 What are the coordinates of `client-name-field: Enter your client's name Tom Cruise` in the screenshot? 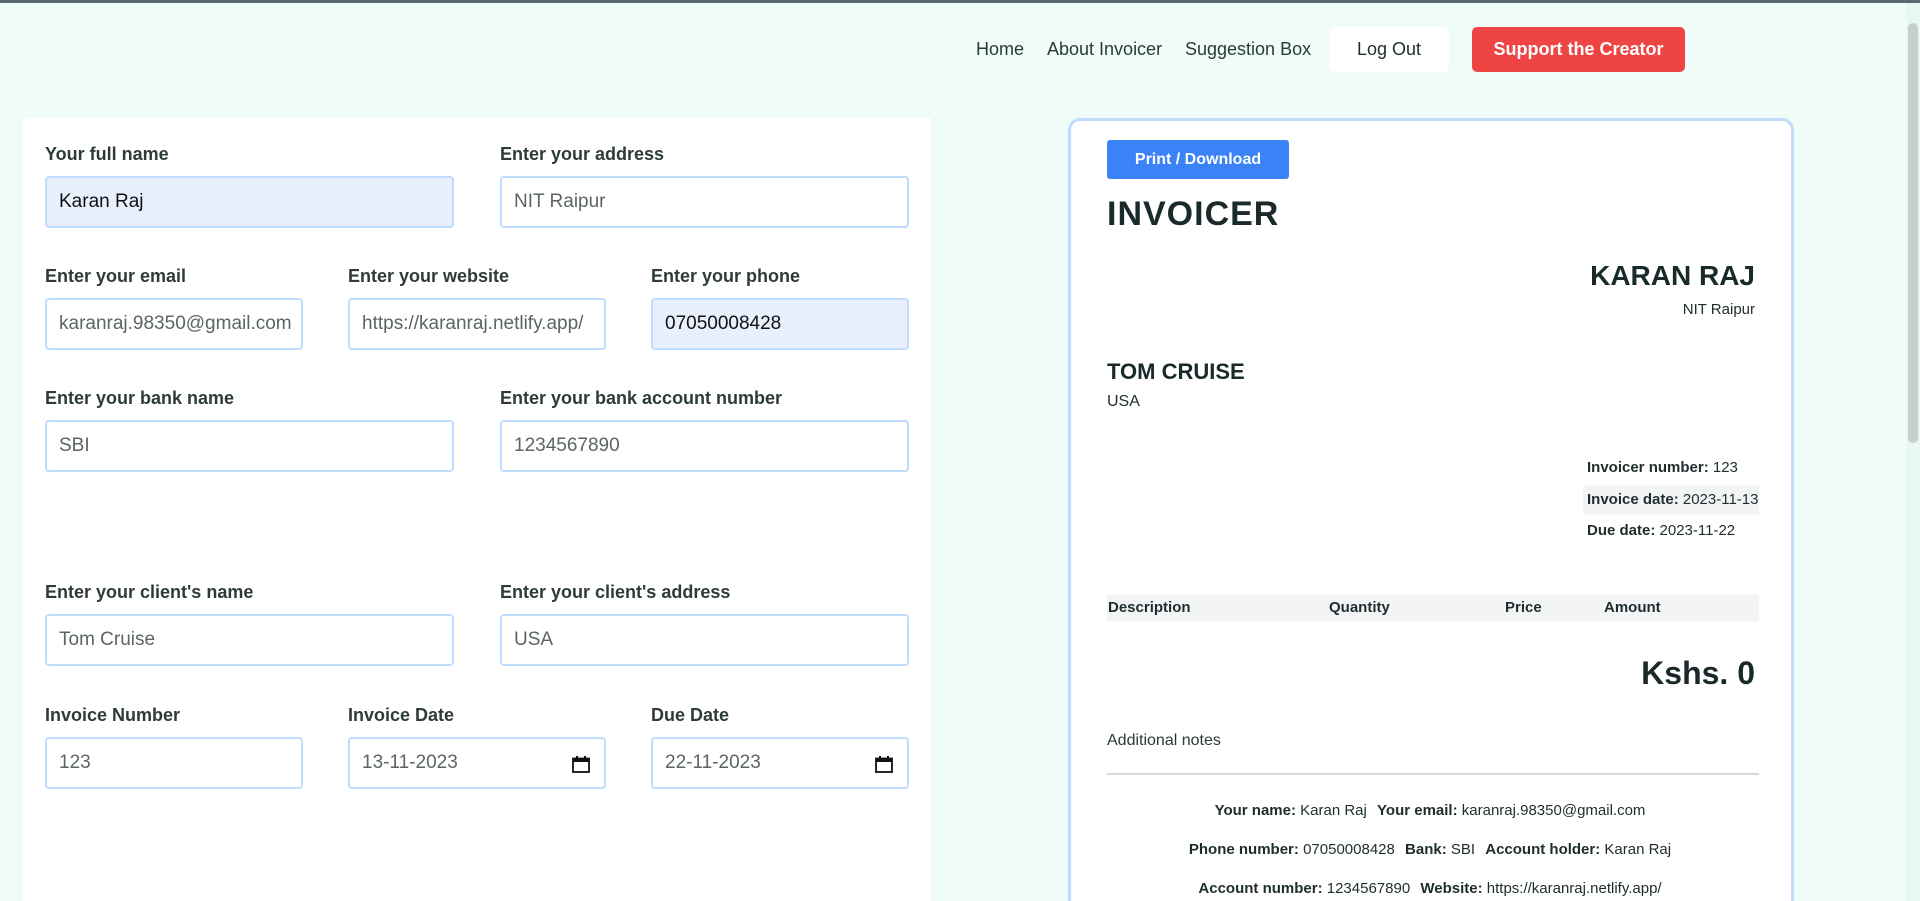 It's located at (249, 623).